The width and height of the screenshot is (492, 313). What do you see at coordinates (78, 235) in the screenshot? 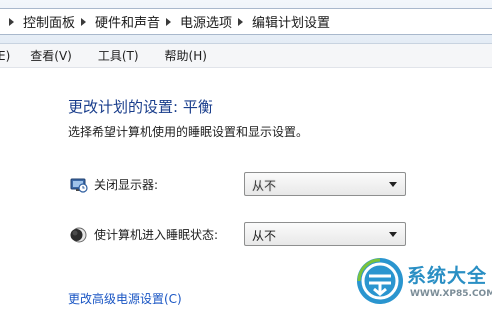
I see `moon-icon` at bounding box center [78, 235].